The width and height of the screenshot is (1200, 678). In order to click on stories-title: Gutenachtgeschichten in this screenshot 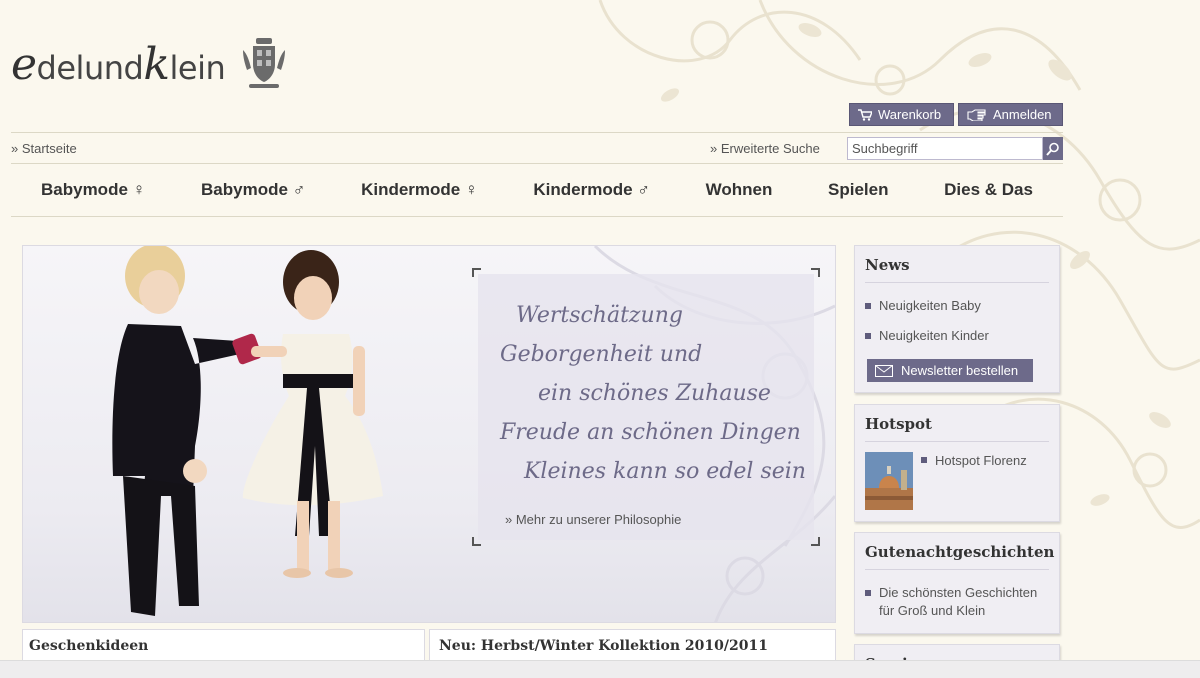, I will do `click(959, 556)`.